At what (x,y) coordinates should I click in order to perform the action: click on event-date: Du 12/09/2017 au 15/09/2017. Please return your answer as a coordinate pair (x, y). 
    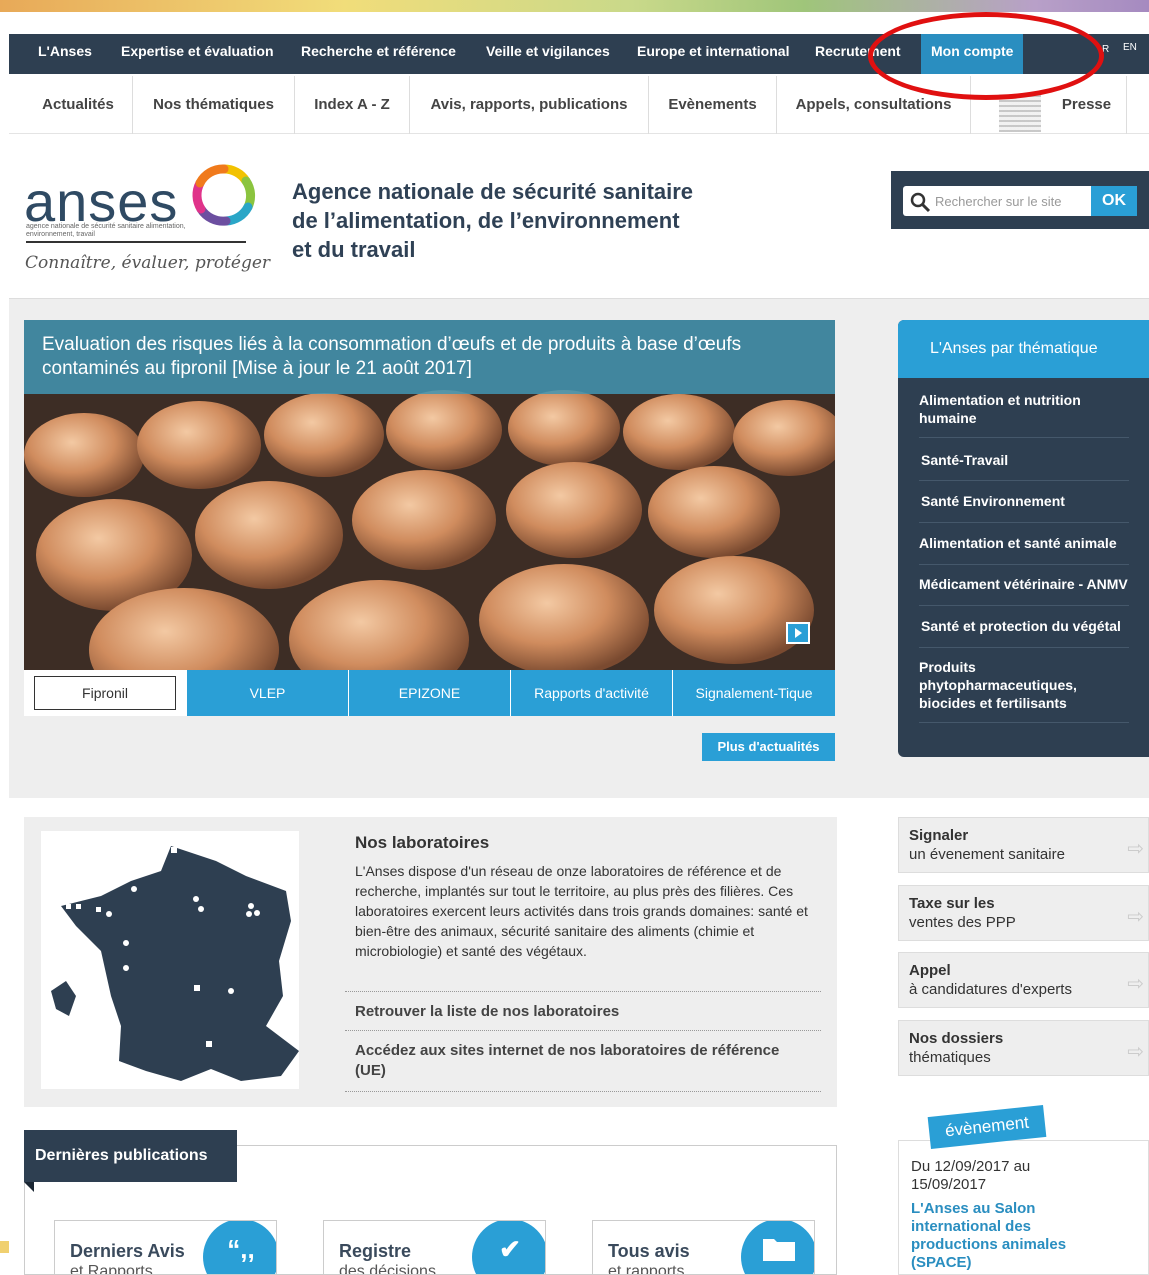
    Looking at the image, I should click on (971, 1175).